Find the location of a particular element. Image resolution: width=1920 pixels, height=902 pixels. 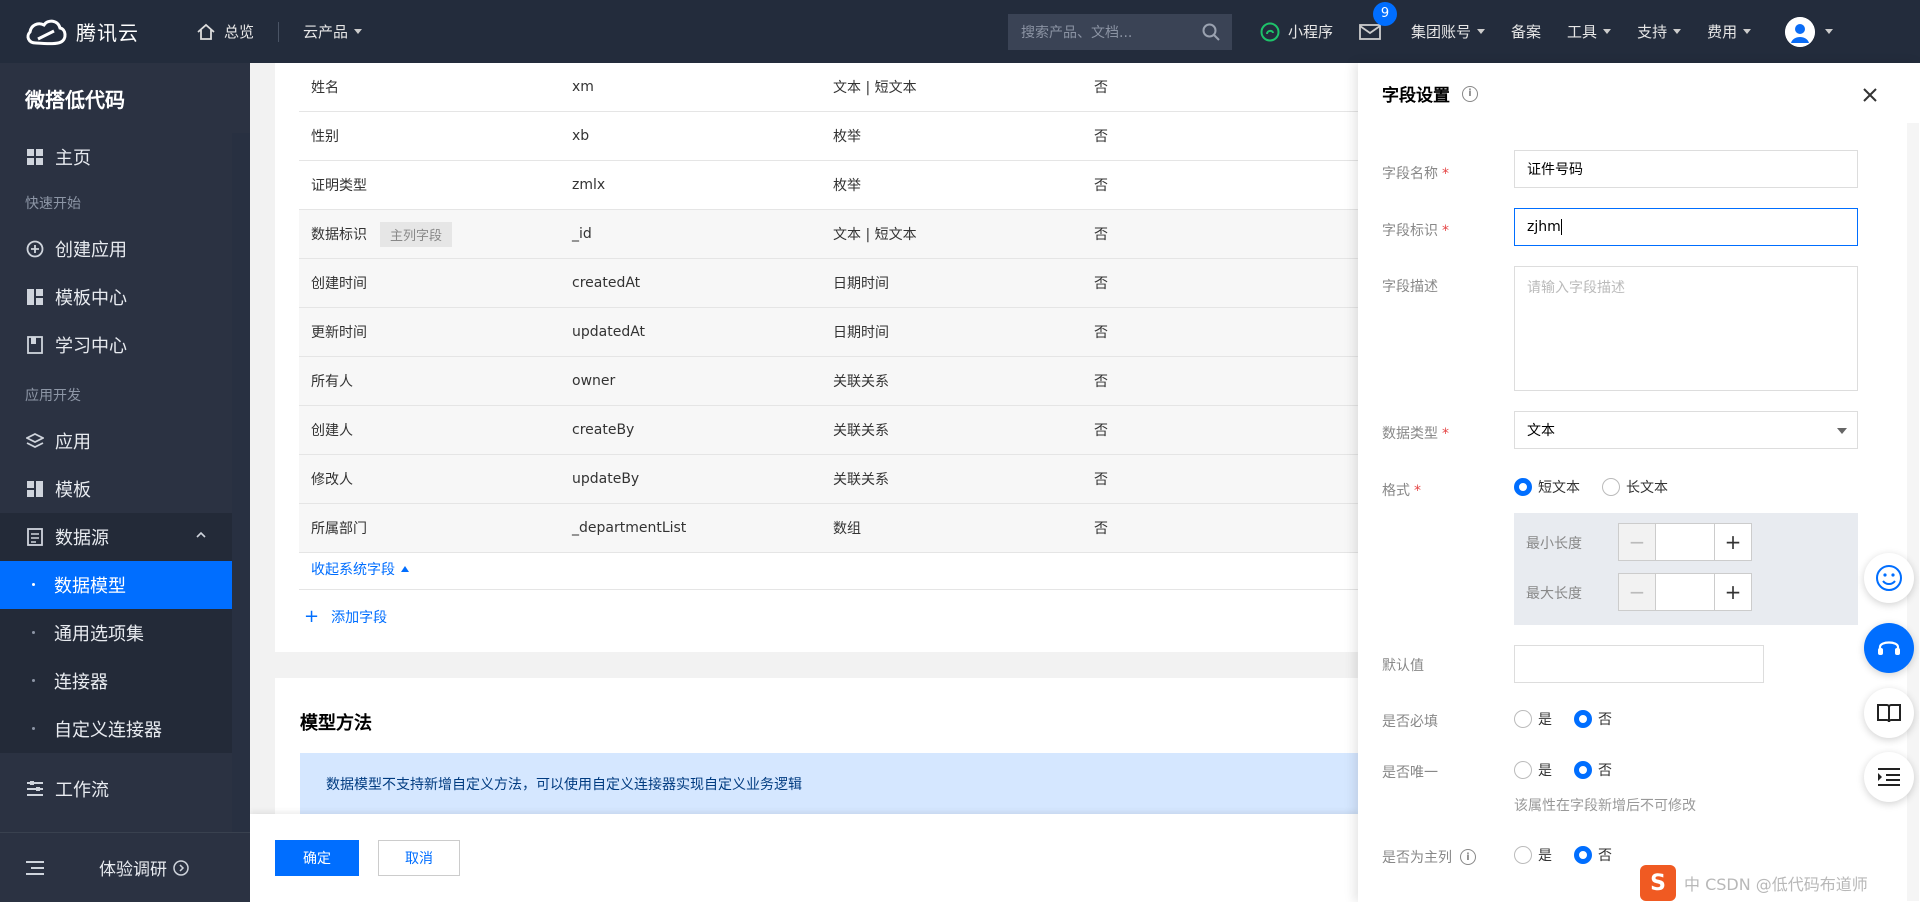

divider is located at coordinates (279, 31).